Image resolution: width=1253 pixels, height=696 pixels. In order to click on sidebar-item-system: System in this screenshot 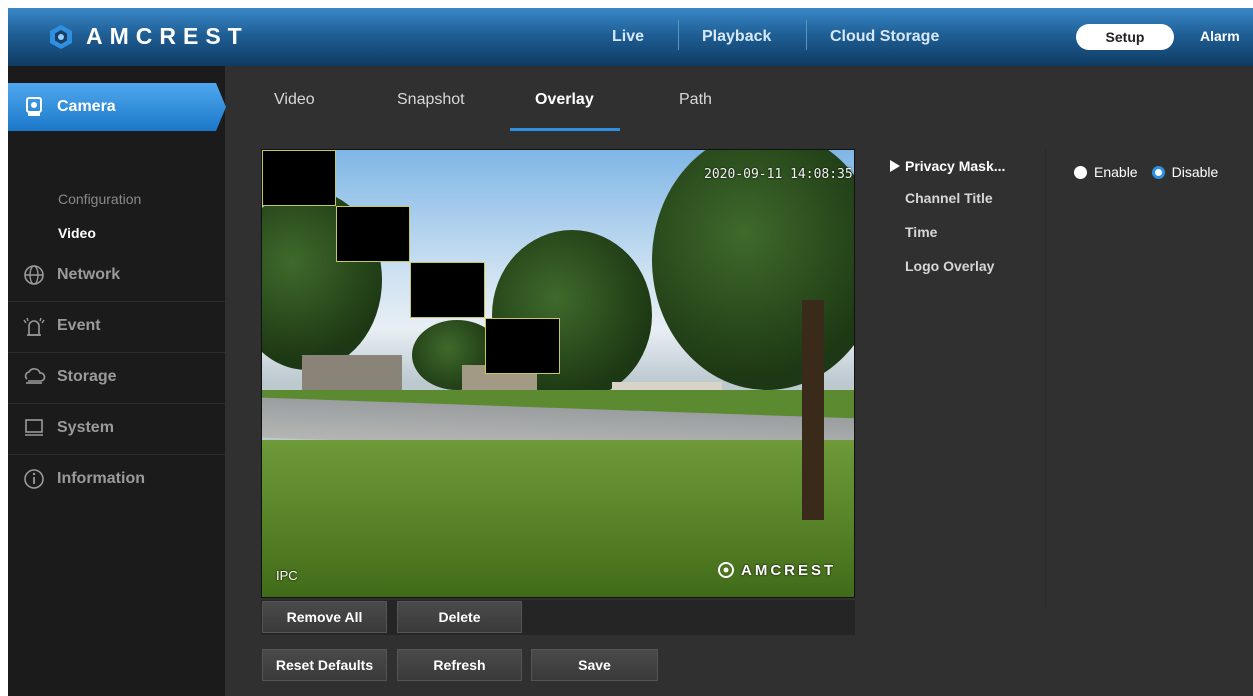, I will do `click(116, 428)`.